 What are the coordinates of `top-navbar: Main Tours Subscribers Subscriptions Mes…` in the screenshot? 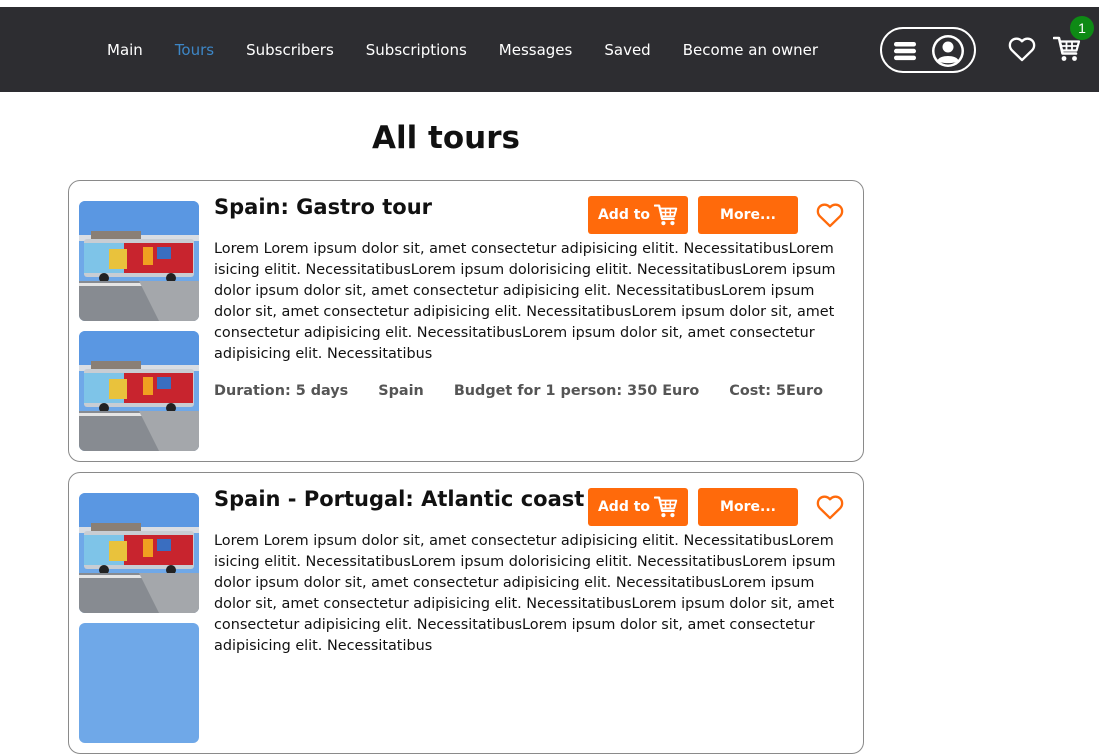 It's located at (549, 49).